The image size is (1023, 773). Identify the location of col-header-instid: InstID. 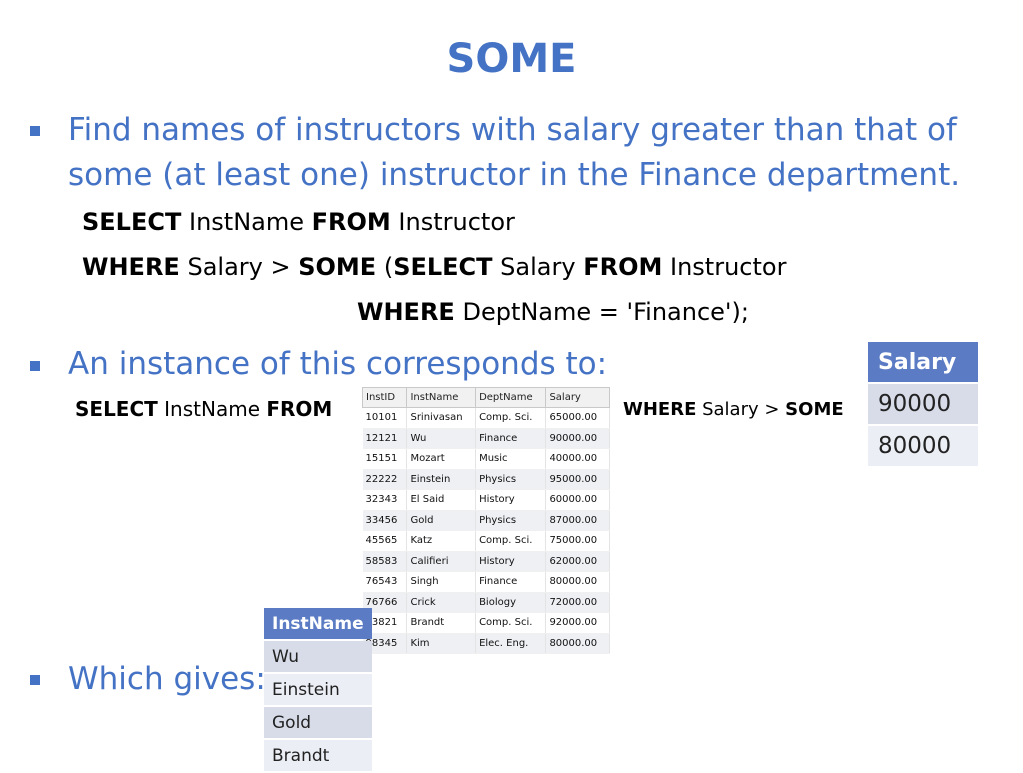
(384, 397).